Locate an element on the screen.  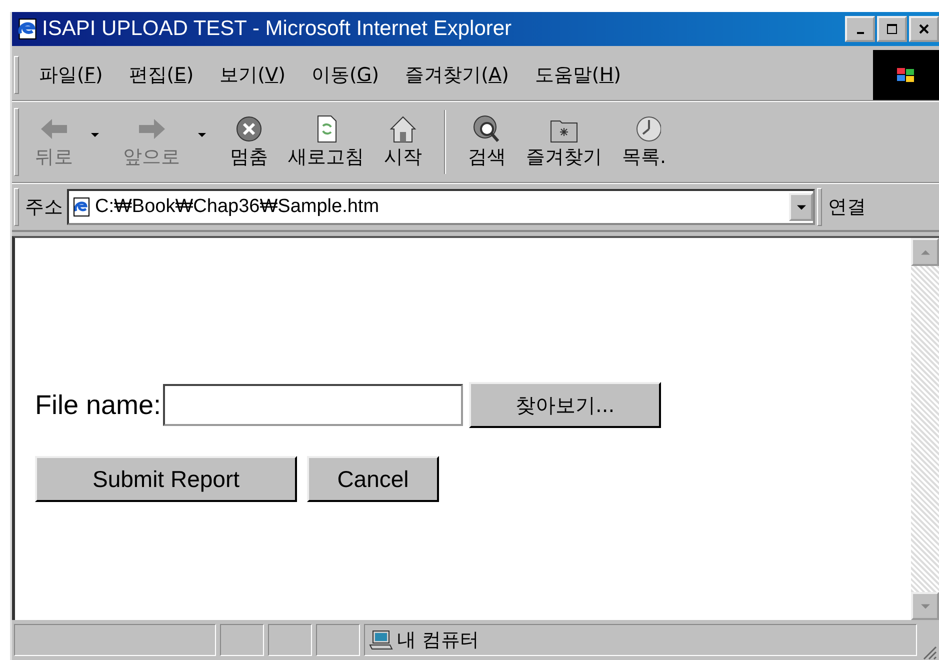
links-button: 연결 is located at coordinates (847, 207).